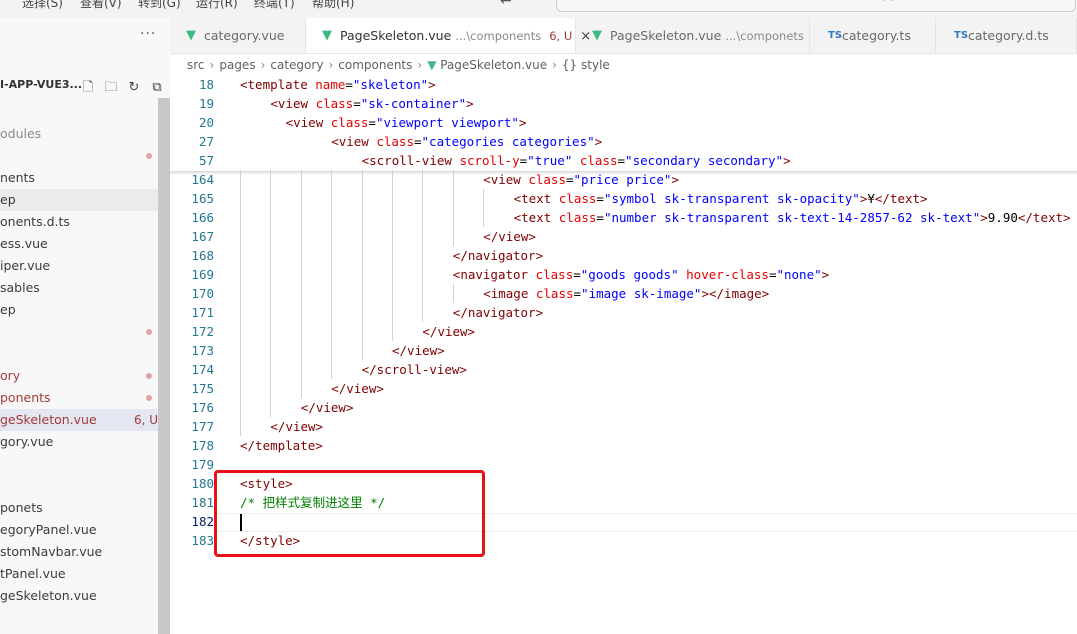  What do you see at coordinates (42, 5) in the screenshot?
I see `menu-selection: 选择(S)` at bounding box center [42, 5].